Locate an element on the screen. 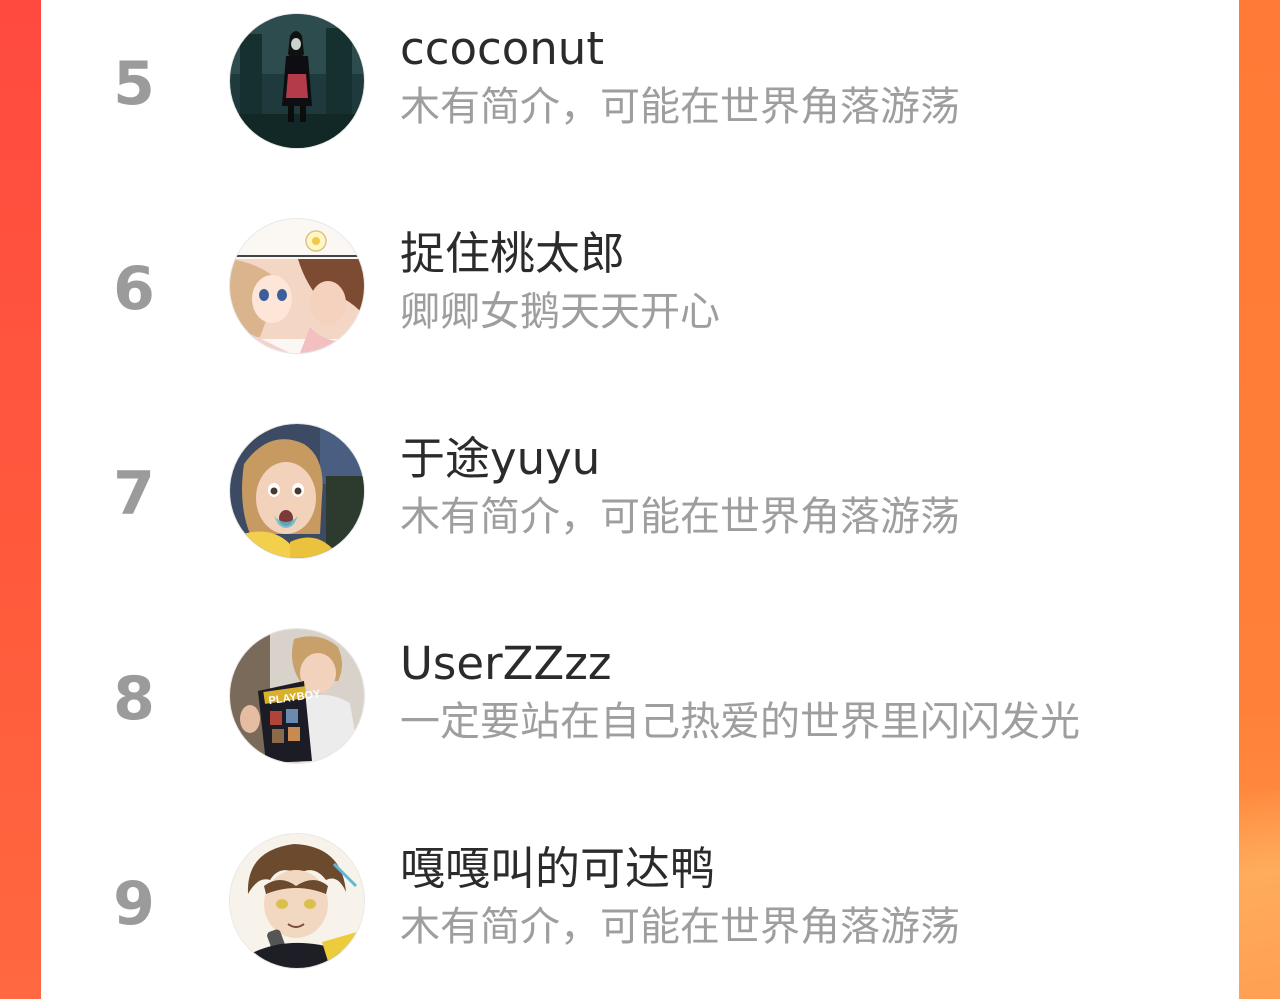 Image resolution: width=1280 pixels, height=999 pixels. rank-number: 5 is located at coordinates (134, 84).